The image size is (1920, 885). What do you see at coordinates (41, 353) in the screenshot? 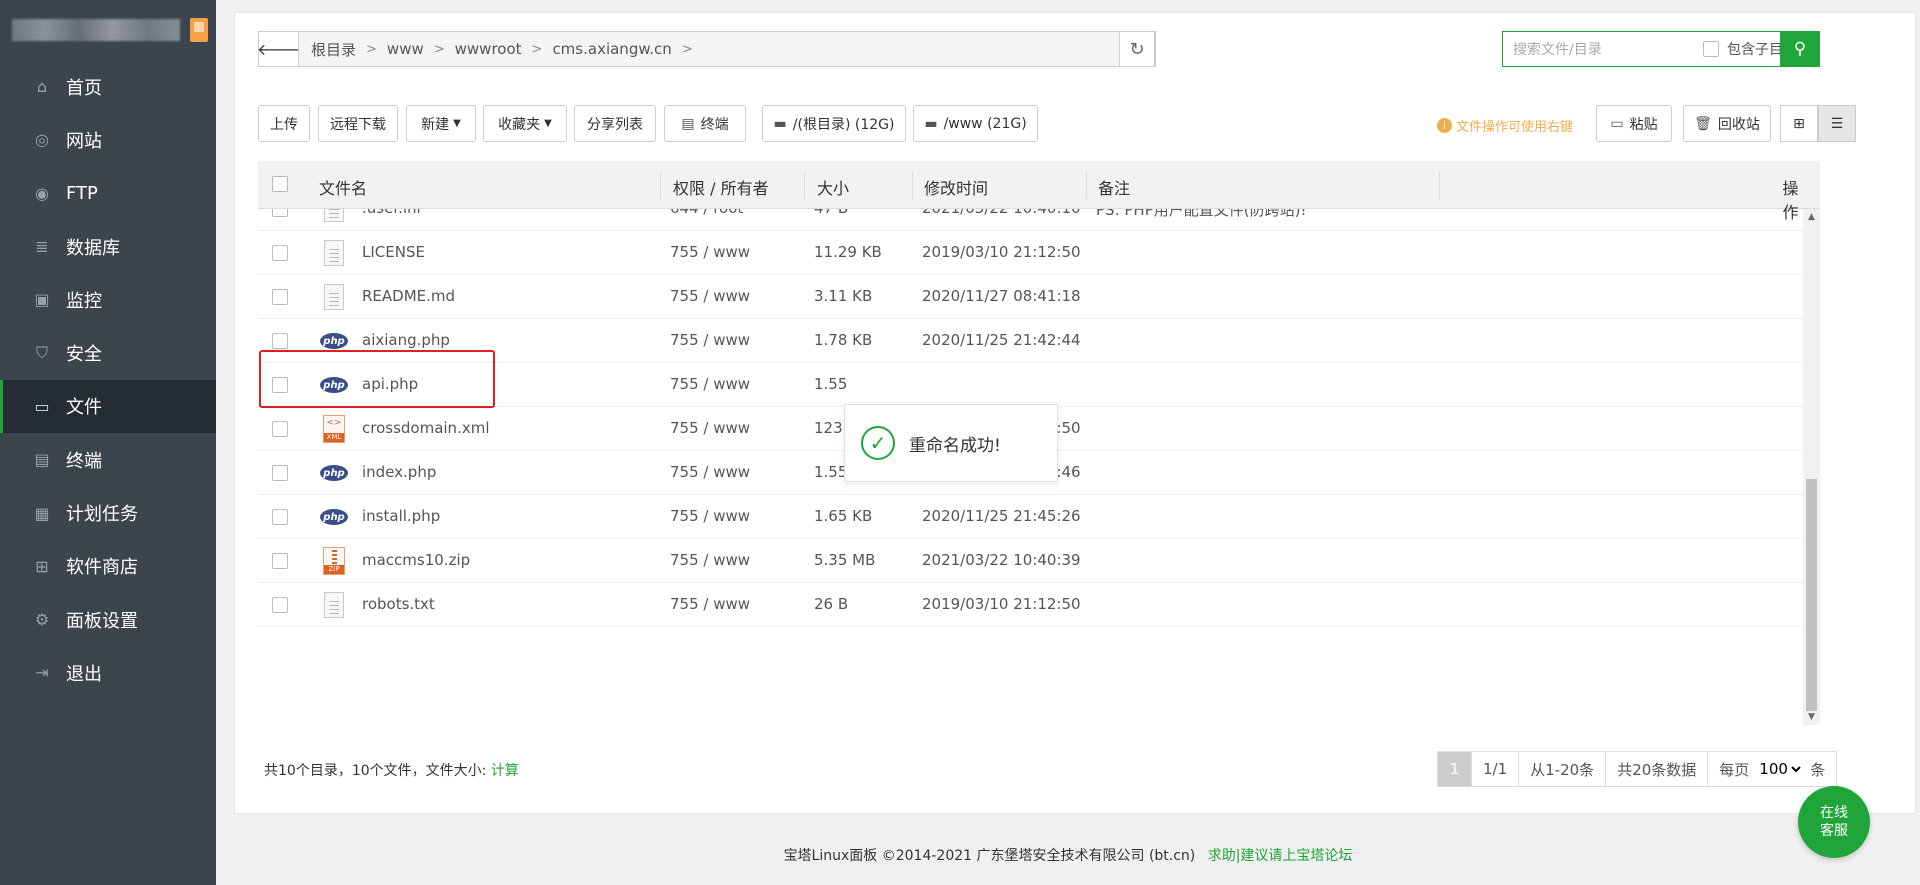
I see `shield-icon: ⛉` at bounding box center [41, 353].